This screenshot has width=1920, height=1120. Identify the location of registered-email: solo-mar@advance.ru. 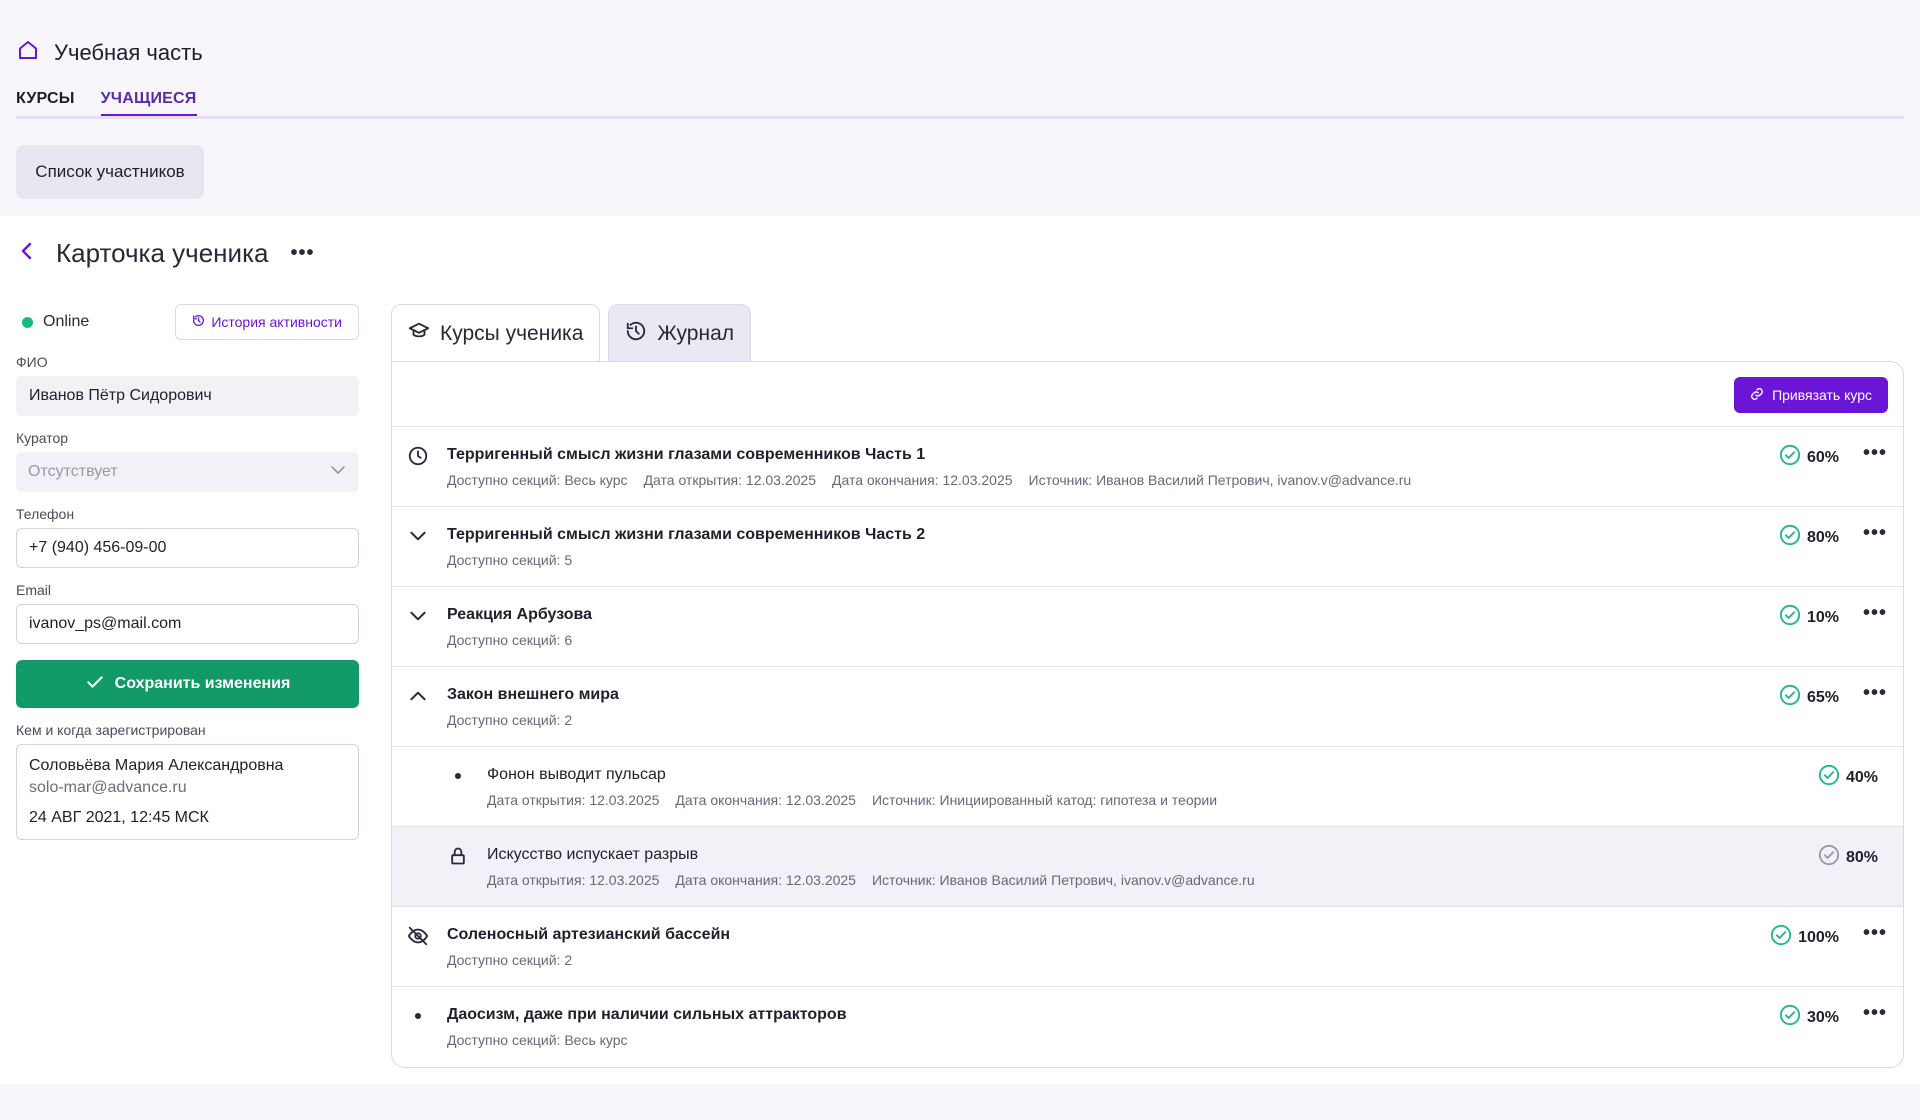
(108, 787).